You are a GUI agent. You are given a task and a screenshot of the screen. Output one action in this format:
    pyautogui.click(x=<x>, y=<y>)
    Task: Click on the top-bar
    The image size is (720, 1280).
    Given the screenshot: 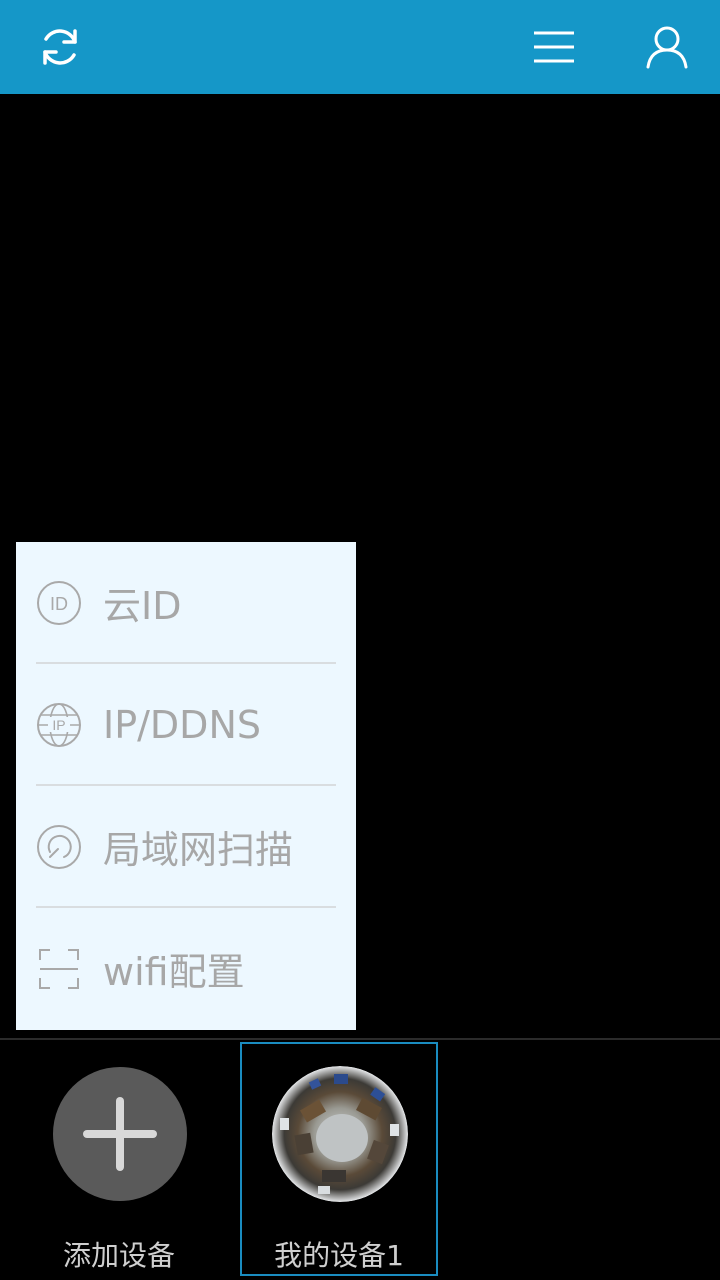 What is the action you would take?
    pyautogui.click(x=360, y=47)
    